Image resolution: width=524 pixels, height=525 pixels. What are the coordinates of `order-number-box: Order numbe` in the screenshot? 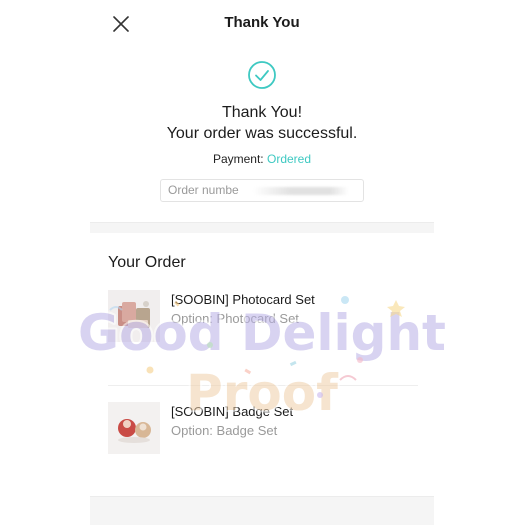 It's located at (262, 190).